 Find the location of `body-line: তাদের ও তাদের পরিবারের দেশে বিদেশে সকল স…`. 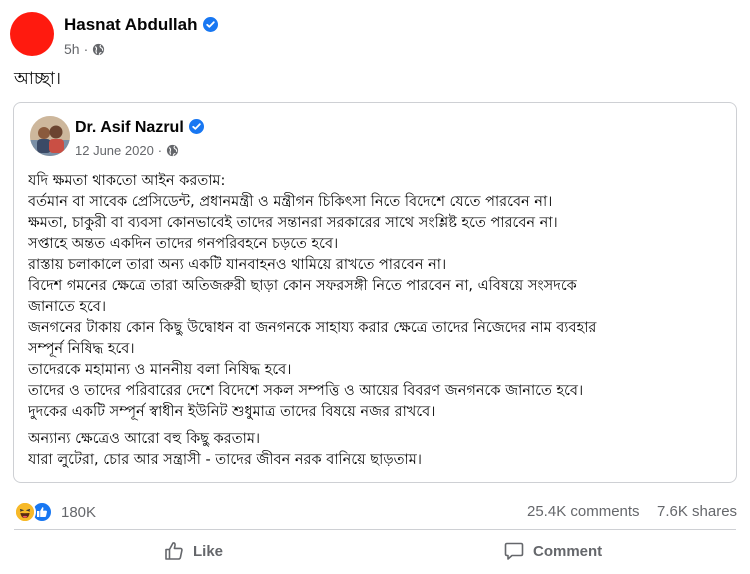

body-line: তাদের ও তাদের পরিবারের দেশে বিদেশে সকল স… is located at coordinates (306, 391).